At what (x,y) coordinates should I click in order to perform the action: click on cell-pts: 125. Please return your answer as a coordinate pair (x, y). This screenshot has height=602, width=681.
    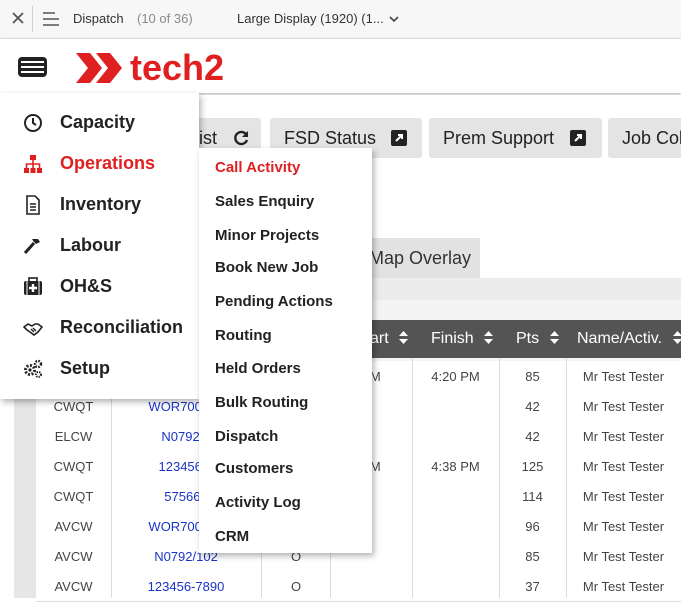
    Looking at the image, I should click on (532, 466).